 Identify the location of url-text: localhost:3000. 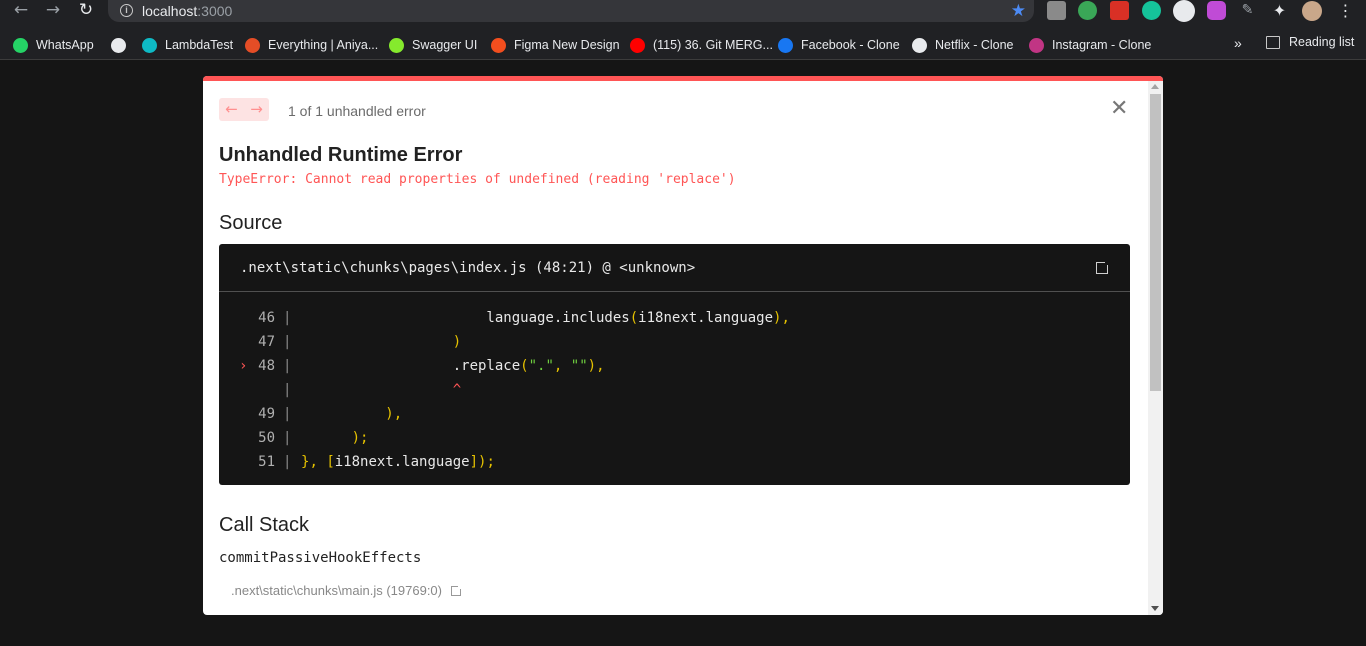
(187, 11).